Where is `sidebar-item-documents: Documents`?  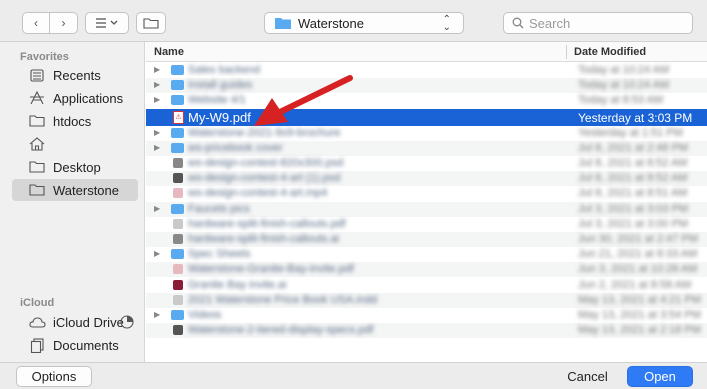
sidebar-item-documents: Documents is located at coordinates (75, 345).